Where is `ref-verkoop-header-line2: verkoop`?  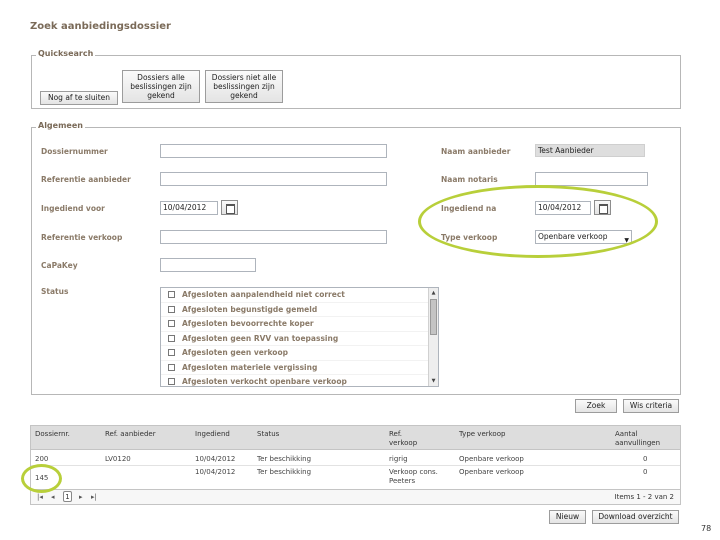 ref-verkoop-header-line2: verkoop is located at coordinates (403, 443).